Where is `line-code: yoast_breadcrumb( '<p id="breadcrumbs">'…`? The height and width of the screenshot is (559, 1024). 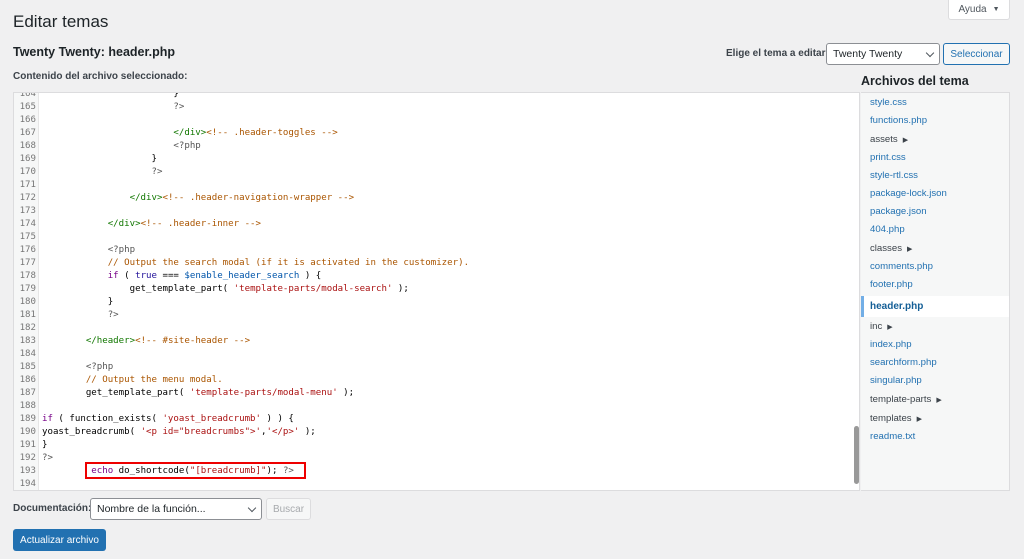
line-code: yoast_breadcrumb( '<p id="breadcrumbs">'… is located at coordinates (176, 432).